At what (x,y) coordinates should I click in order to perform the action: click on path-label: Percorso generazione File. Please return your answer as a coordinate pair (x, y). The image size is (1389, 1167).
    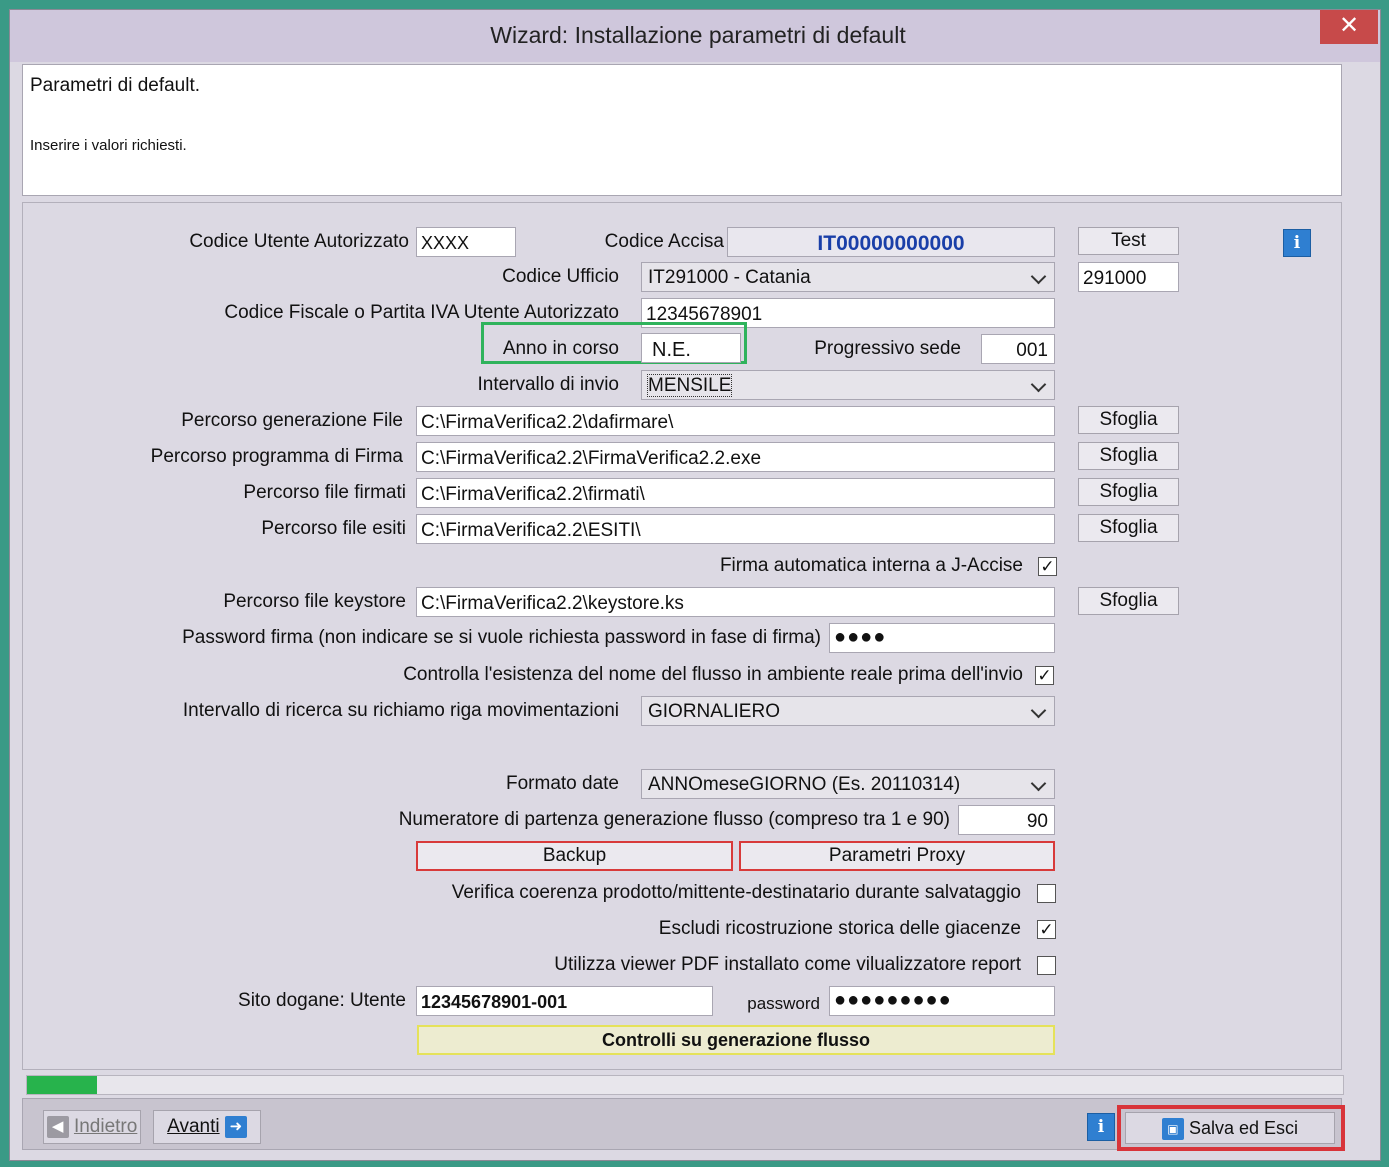
    Looking at the image, I should click on (292, 420).